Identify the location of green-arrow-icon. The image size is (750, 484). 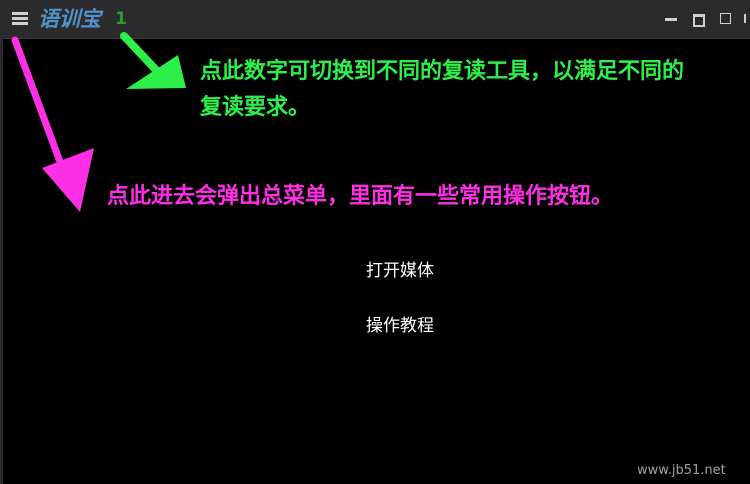
(153, 60).